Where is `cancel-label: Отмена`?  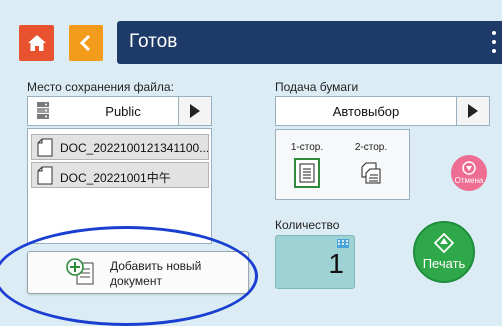 cancel-label: Отмена is located at coordinates (469, 180).